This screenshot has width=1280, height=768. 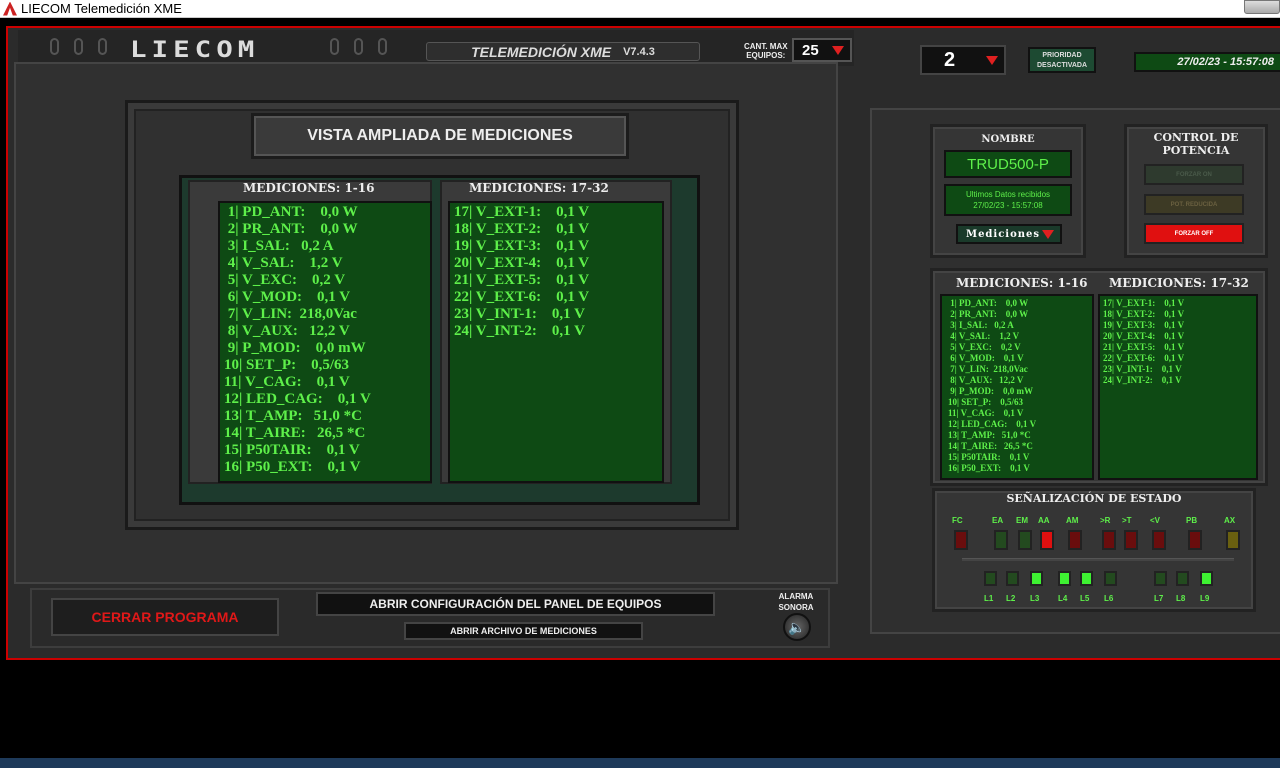 I want to click on prioridad-indicator: PRIORIDAD DESACTIVADA, so click(x=1062, y=60).